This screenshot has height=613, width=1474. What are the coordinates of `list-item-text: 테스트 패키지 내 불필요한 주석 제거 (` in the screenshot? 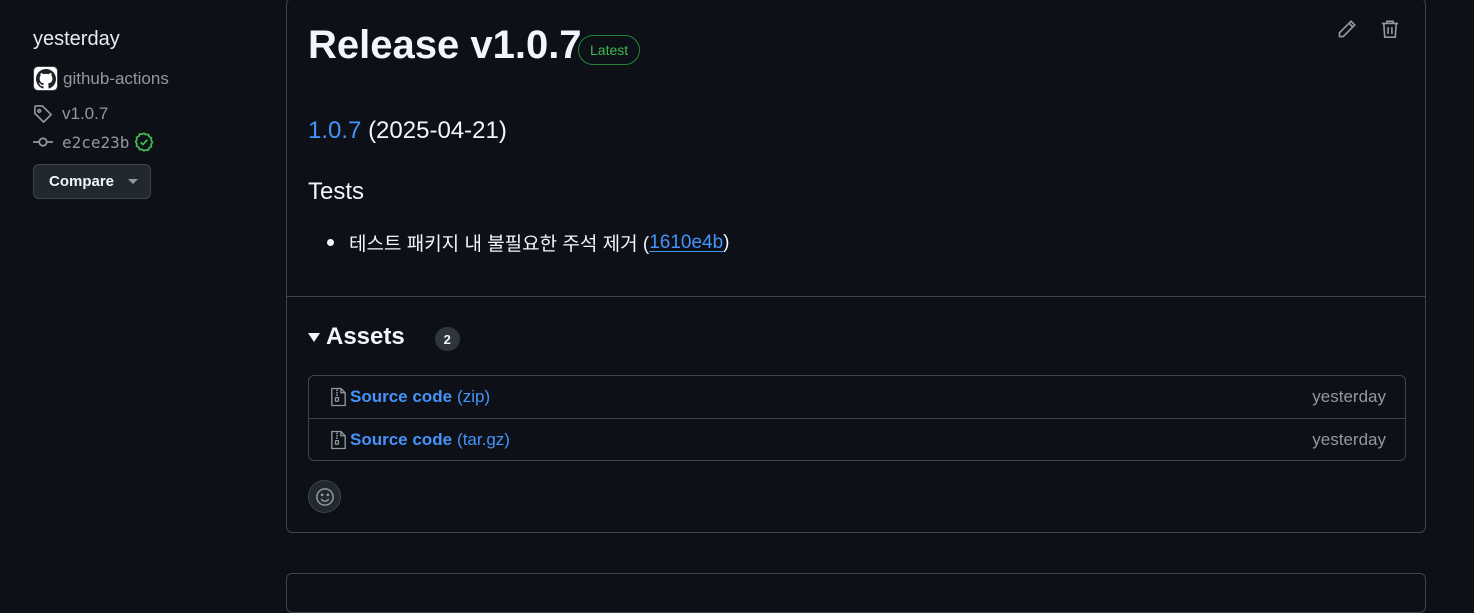 It's located at (499, 244).